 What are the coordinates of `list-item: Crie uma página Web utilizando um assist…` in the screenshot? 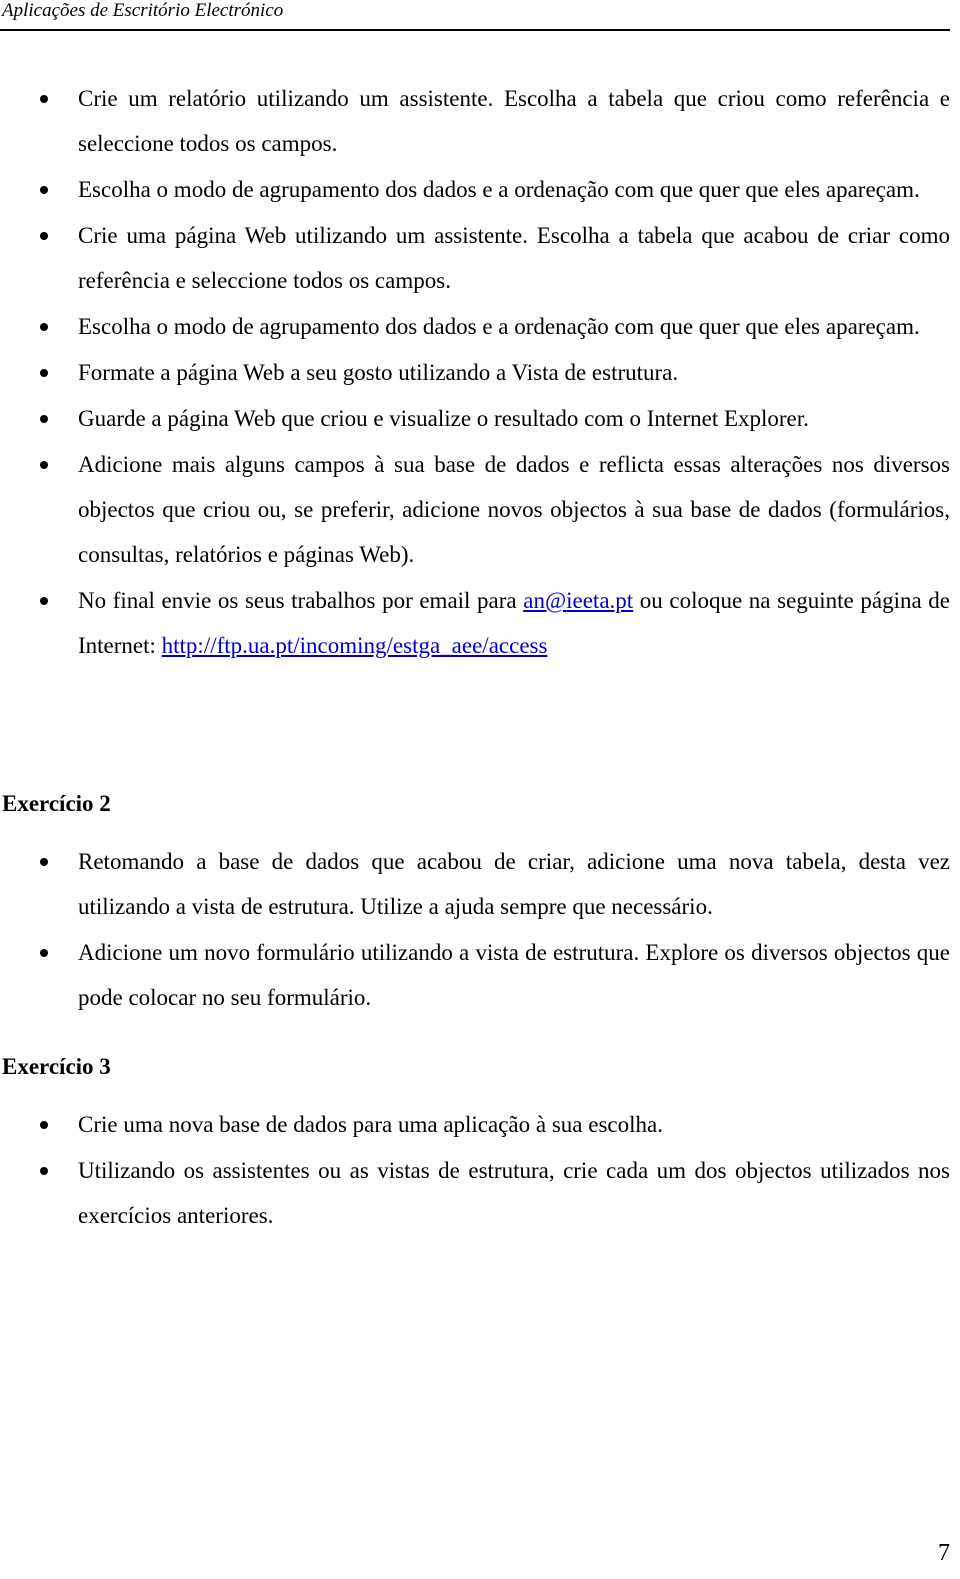 It's located at (475, 258).